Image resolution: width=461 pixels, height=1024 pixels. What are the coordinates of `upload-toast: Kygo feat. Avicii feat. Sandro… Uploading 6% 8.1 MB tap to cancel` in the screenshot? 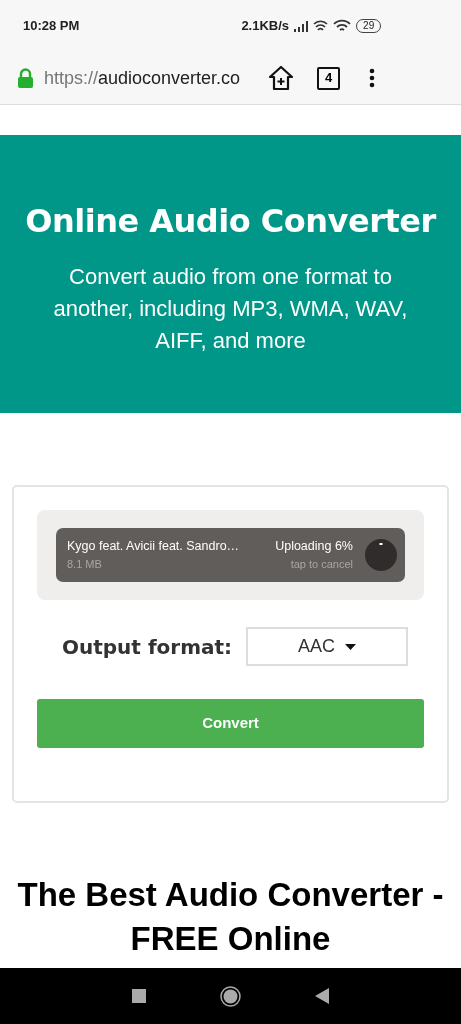 It's located at (230, 555).